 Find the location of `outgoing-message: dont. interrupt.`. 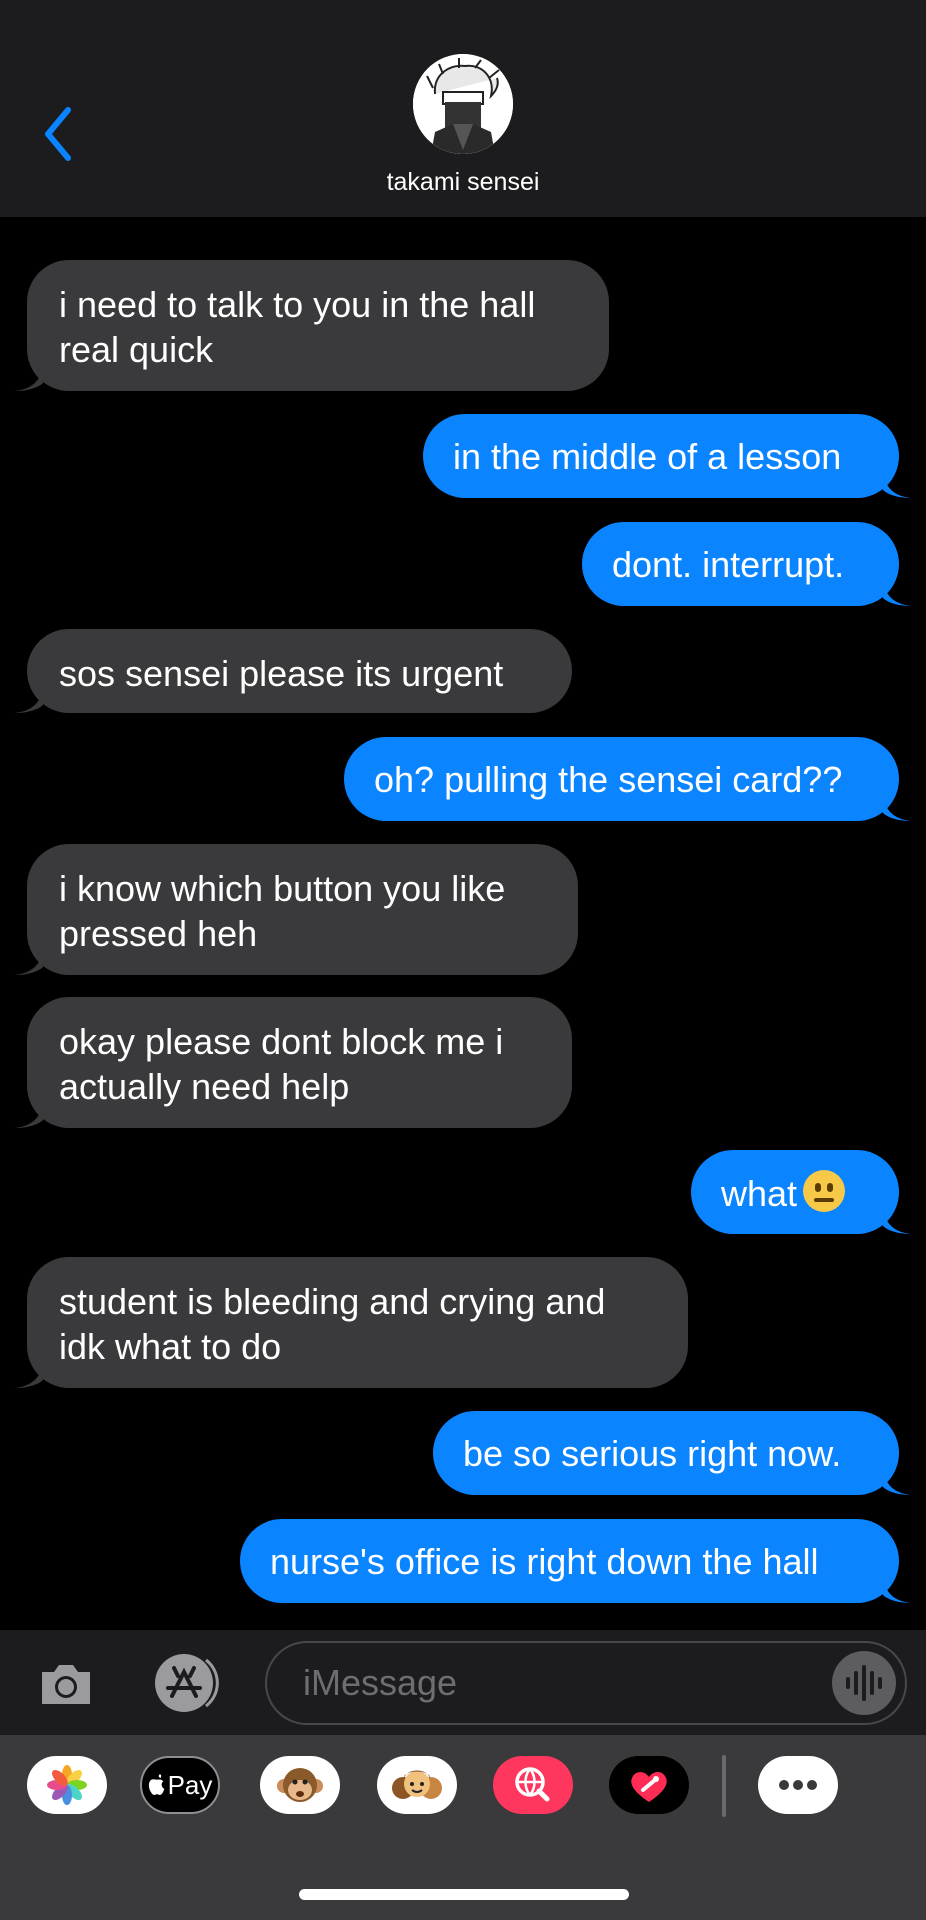

outgoing-message: dont. interrupt. is located at coordinates (746, 564).